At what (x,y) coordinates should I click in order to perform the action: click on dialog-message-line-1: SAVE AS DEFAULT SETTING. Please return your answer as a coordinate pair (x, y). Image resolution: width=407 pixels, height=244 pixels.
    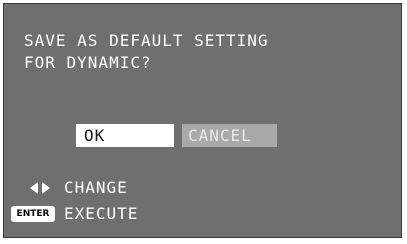
    Looking at the image, I should click on (146, 40).